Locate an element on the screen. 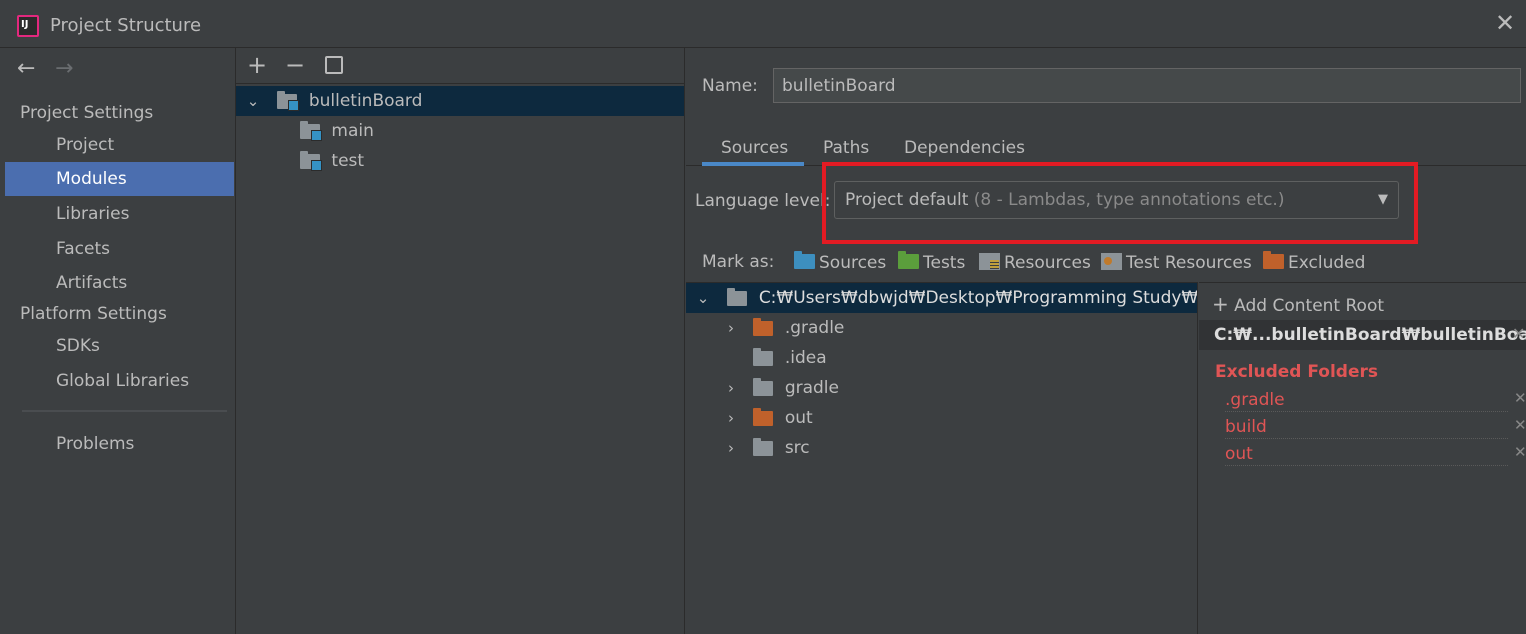 The width and height of the screenshot is (1526, 634). sidebar-item-problems: Problems is located at coordinates (119, 444).